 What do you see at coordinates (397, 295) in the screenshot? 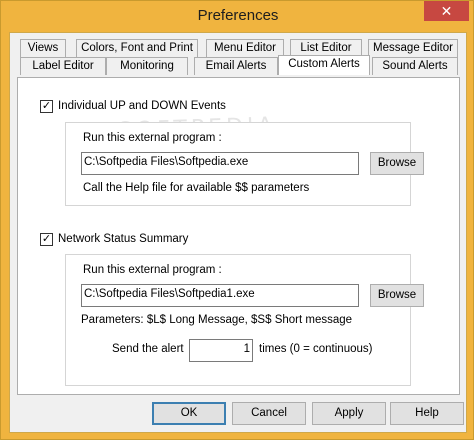
I see `browse-button-2: Browse` at bounding box center [397, 295].